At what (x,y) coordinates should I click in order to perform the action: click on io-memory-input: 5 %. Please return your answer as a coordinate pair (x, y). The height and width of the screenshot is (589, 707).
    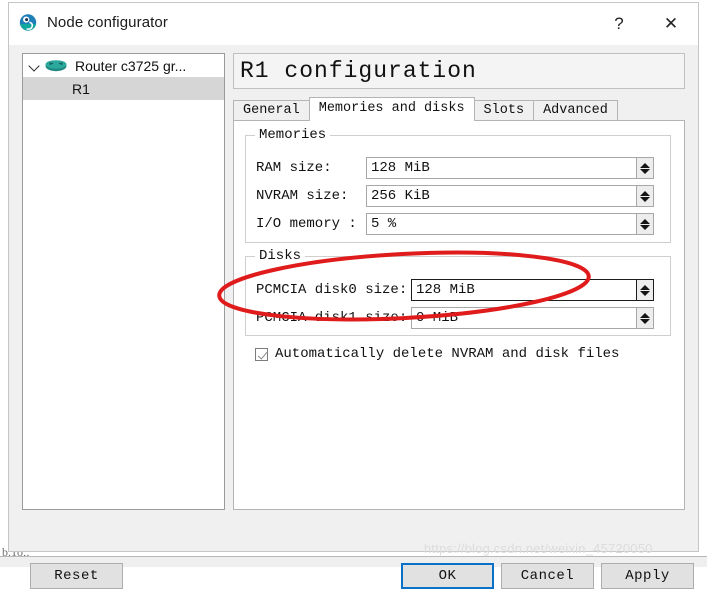
    Looking at the image, I should click on (501, 224).